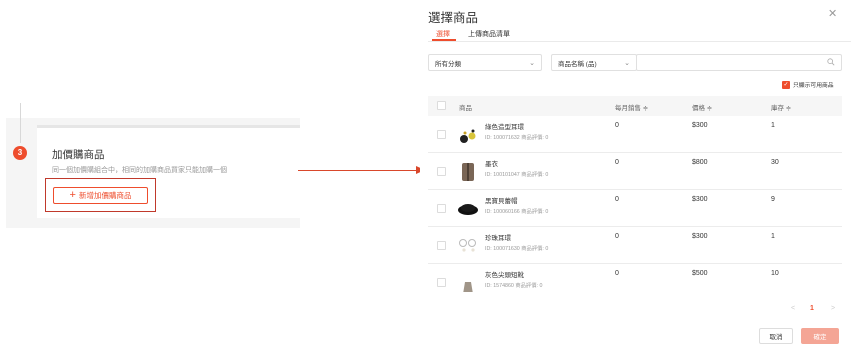  I want to click on pagination-current-page: 1, so click(812, 308).